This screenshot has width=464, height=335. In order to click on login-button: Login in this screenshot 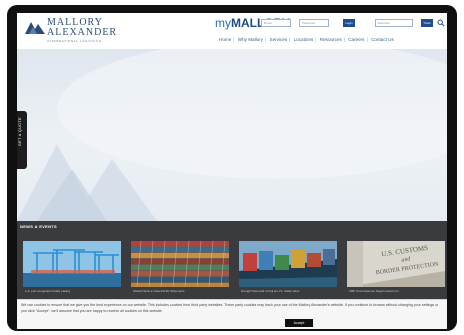, I will do `click(349, 23)`.